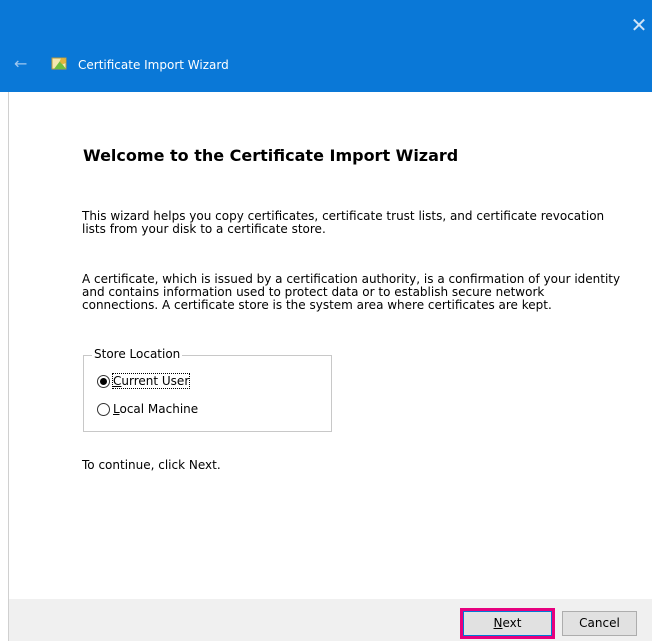 Image resolution: width=652 pixels, height=641 pixels. What do you see at coordinates (153, 65) in the screenshot?
I see `window-title: Certificate Import Wizard` at bounding box center [153, 65].